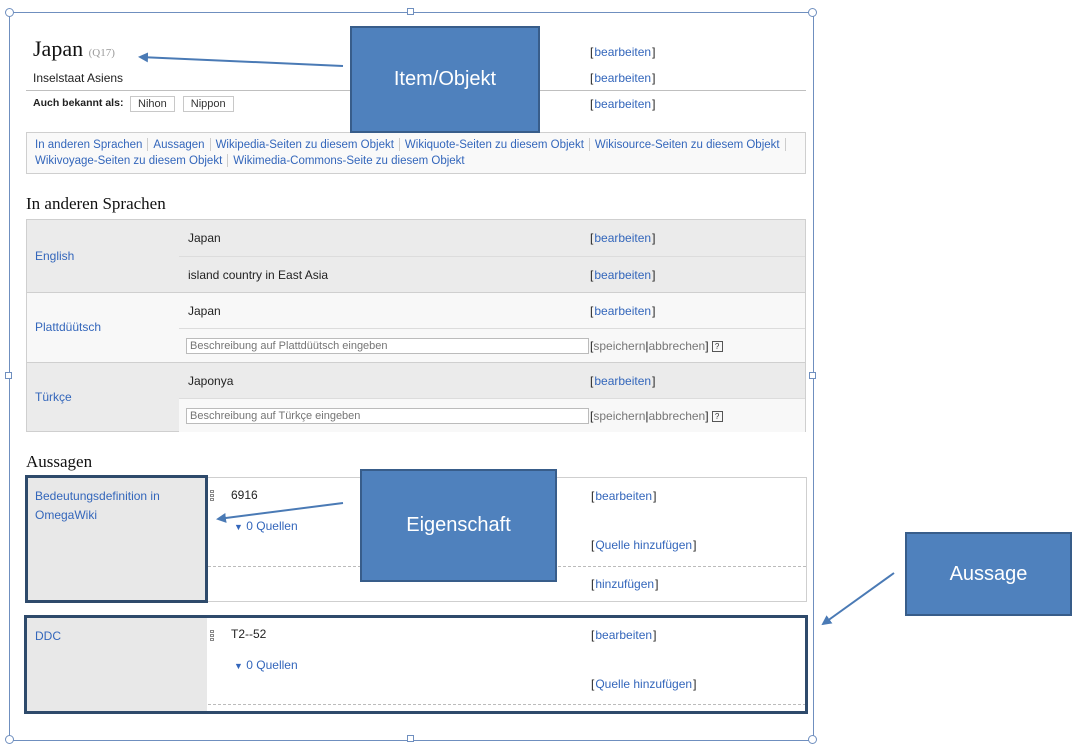 The image size is (1077, 753). Describe the element at coordinates (858, 599) in the screenshot. I see `arrow-to-statement` at that location.